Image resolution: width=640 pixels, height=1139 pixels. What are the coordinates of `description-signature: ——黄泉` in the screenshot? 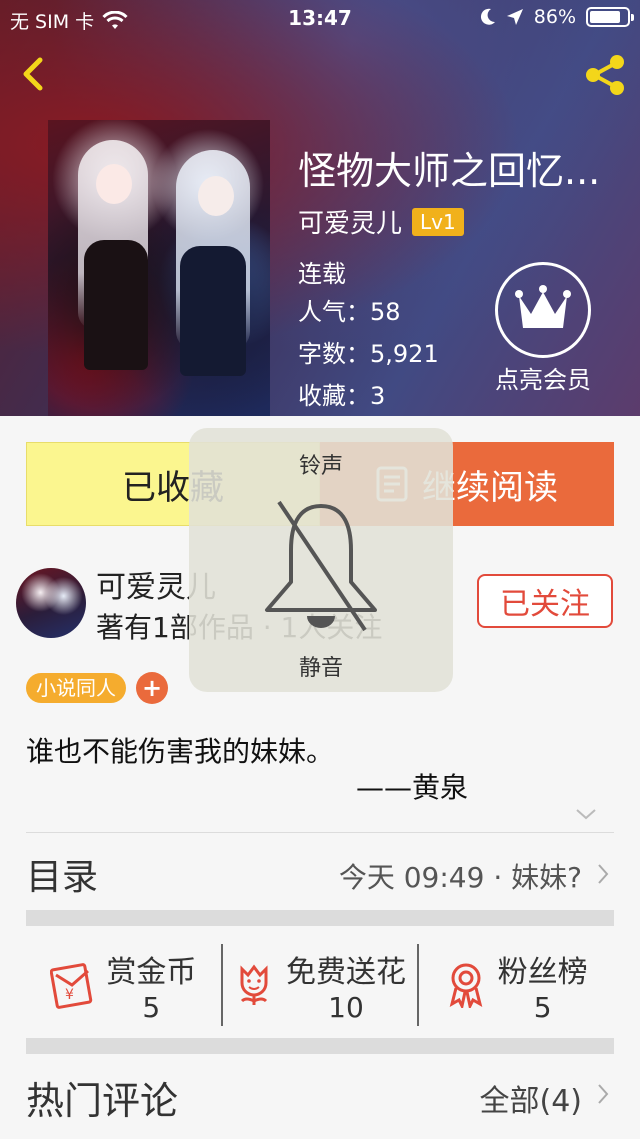 It's located at (412, 787).